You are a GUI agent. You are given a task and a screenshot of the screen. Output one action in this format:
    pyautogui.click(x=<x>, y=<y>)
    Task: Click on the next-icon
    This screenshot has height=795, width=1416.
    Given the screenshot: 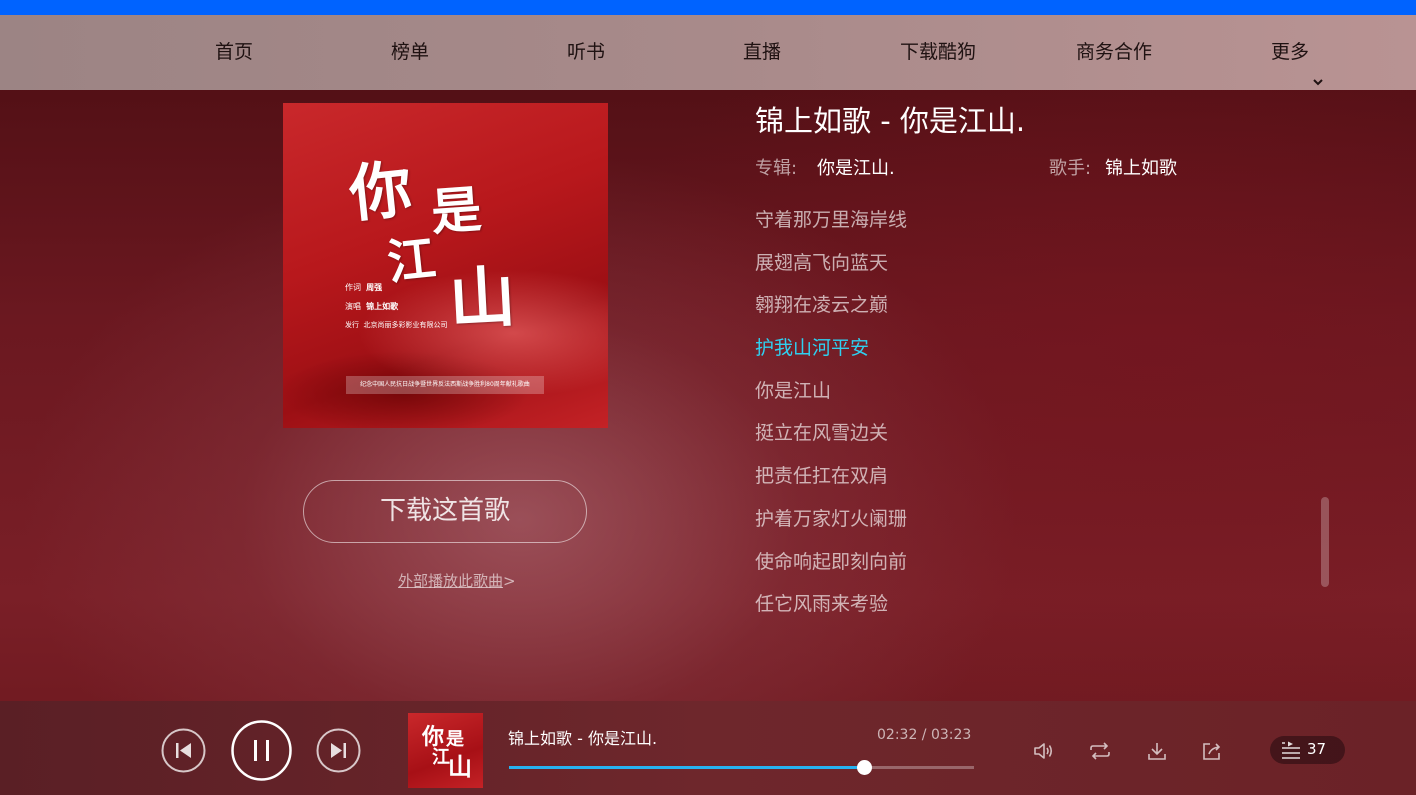 What is the action you would take?
    pyautogui.click(x=338, y=750)
    